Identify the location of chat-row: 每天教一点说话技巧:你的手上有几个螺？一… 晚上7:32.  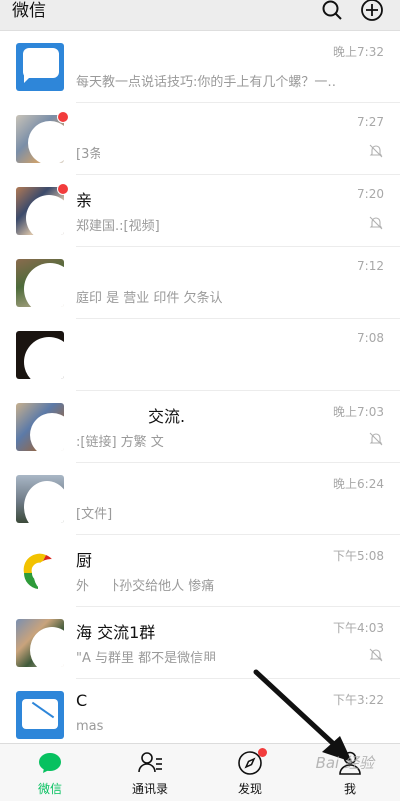
(200, 67).